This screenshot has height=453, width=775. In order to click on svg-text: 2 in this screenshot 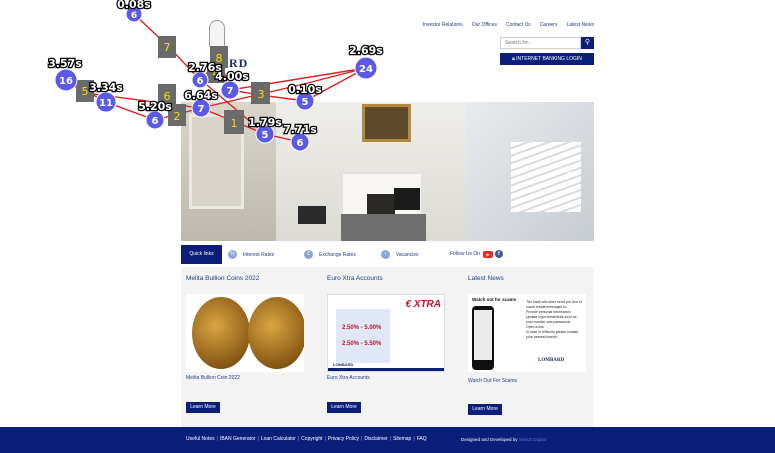, I will do `click(177, 116)`.